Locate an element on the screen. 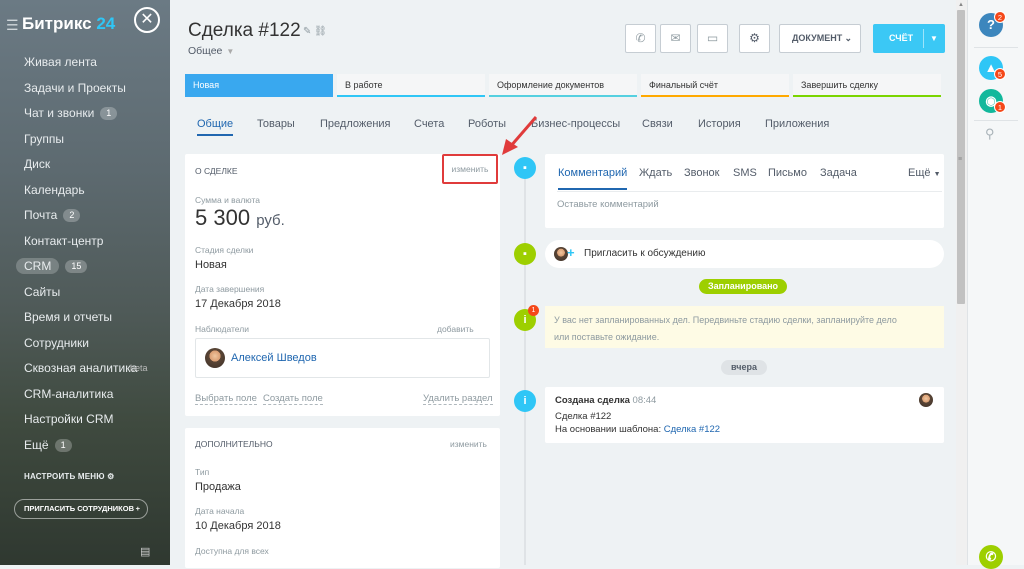  sidebar-item-contact-center: Контакт-центр is located at coordinates (85, 242).